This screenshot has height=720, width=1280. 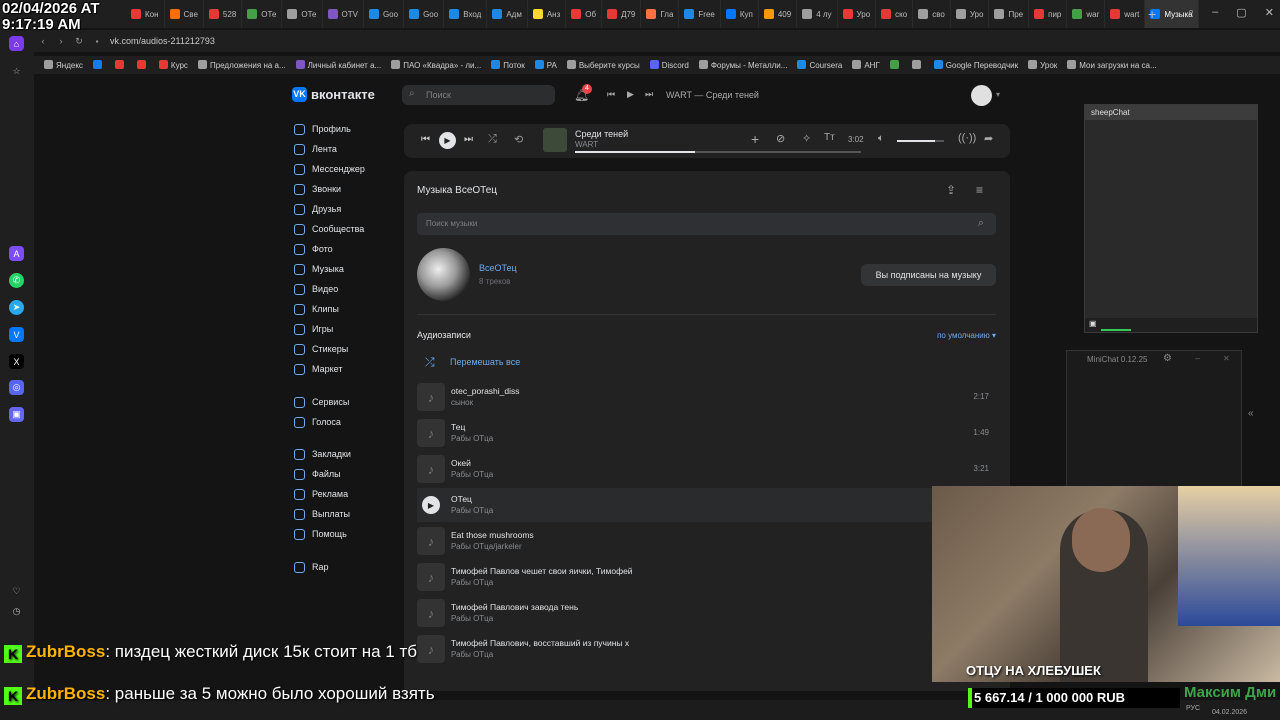 I want to click on new-tab-button: +, so click(x=1152, y=14).